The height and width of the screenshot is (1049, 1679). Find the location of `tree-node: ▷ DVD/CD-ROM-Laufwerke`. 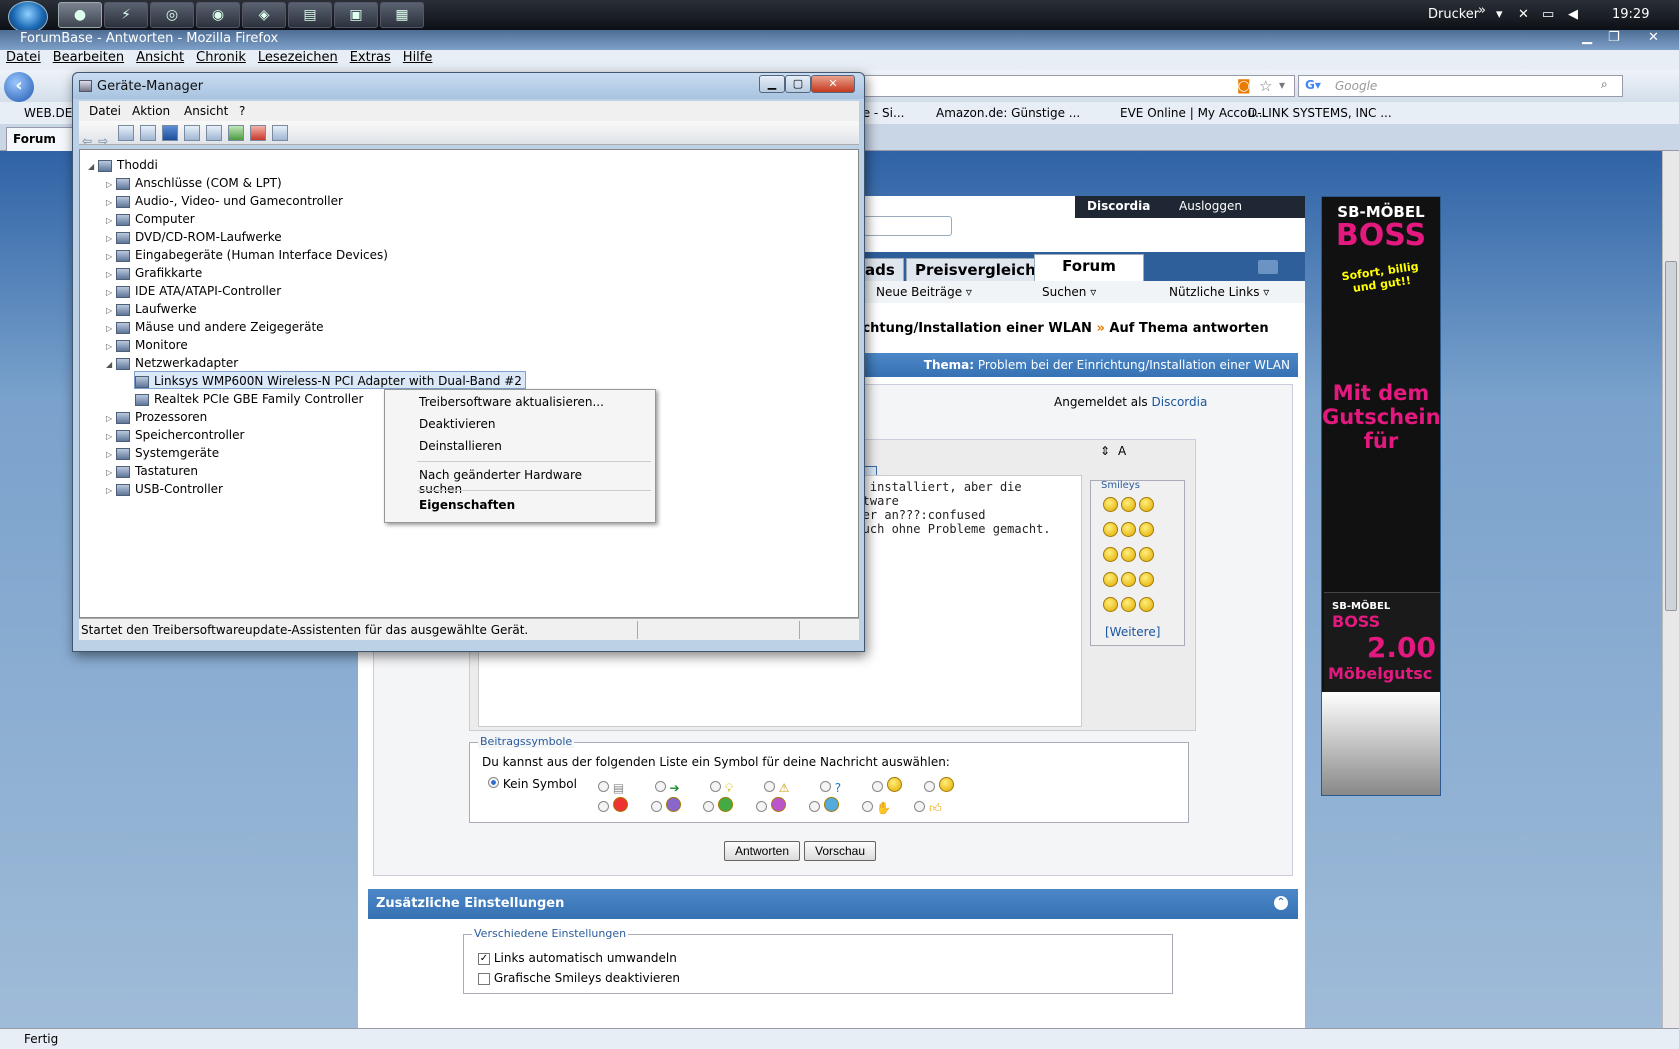

tree-node: ▷ DVD/CD-ROM-Laufwerke is located at coordinates (194, 237).